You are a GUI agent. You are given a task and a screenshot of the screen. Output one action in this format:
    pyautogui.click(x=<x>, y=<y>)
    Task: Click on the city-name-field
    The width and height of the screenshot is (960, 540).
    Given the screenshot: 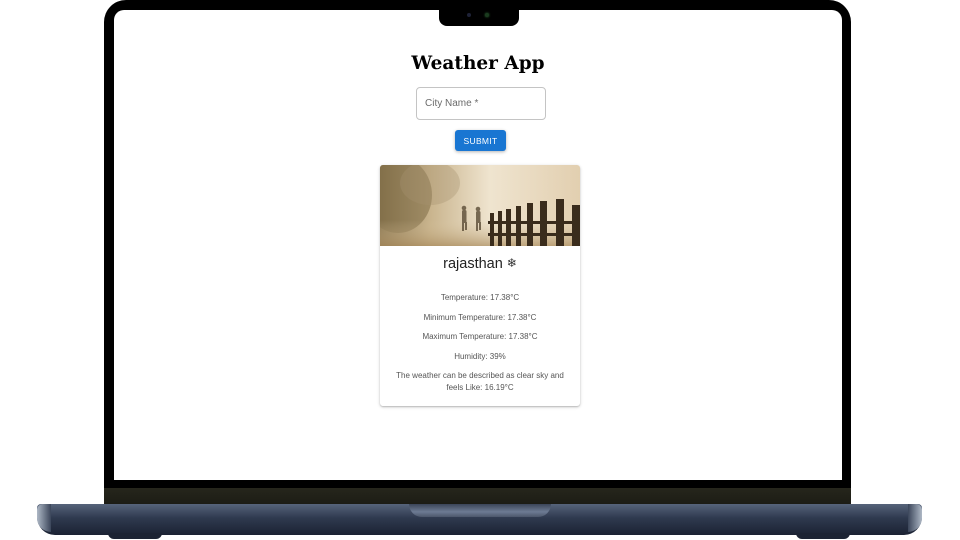 What is the action you would take?
    pyautogui.click(x=481, y=103)
    